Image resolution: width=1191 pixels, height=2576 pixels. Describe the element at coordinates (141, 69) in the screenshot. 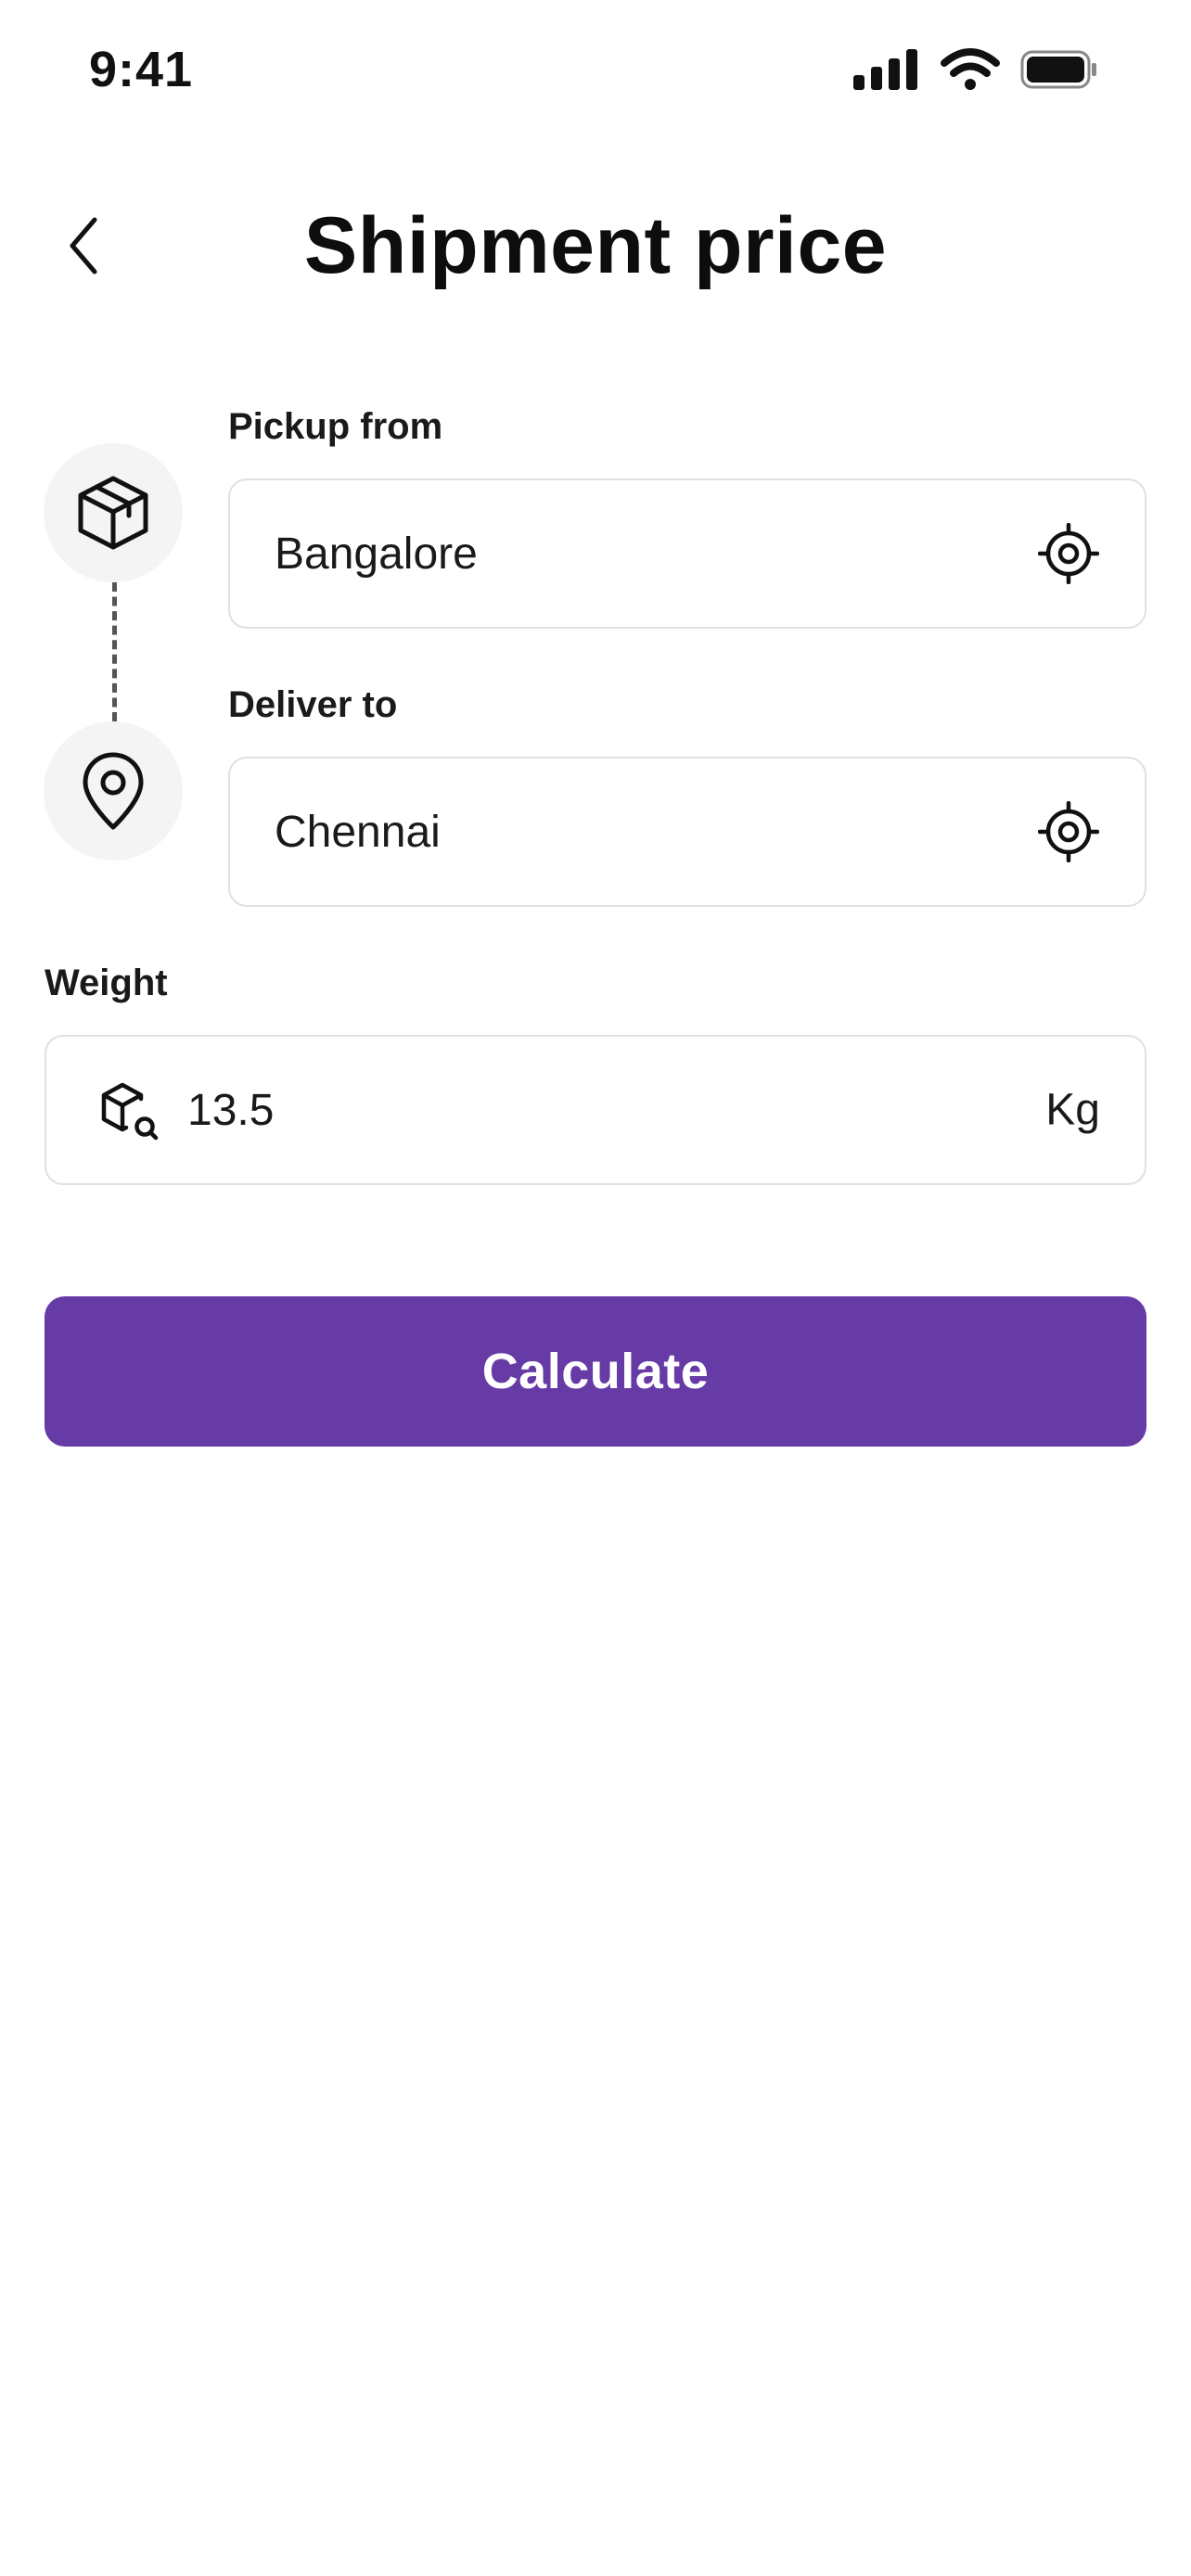

I see `status-time: 9:41` at that location.